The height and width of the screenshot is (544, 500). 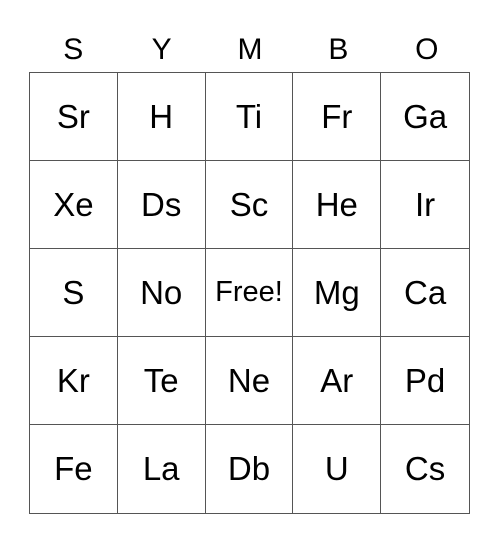 What do you see at coordinates (73, 49) in the screenshot?
I see `header-letter: S` at bounding box center [73, 49].